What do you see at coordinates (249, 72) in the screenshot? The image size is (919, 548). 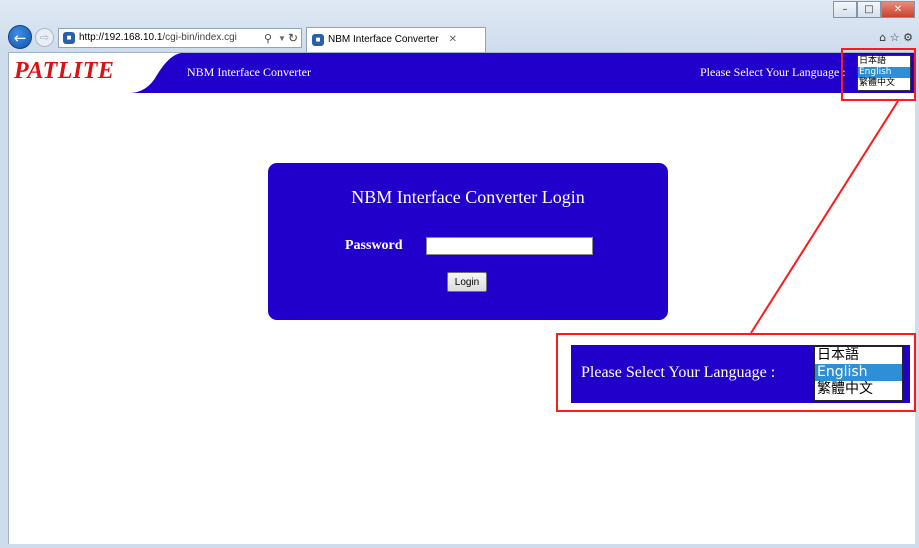 I see `header-title: NBM Interface Converter` at bounding box center [249, 72].